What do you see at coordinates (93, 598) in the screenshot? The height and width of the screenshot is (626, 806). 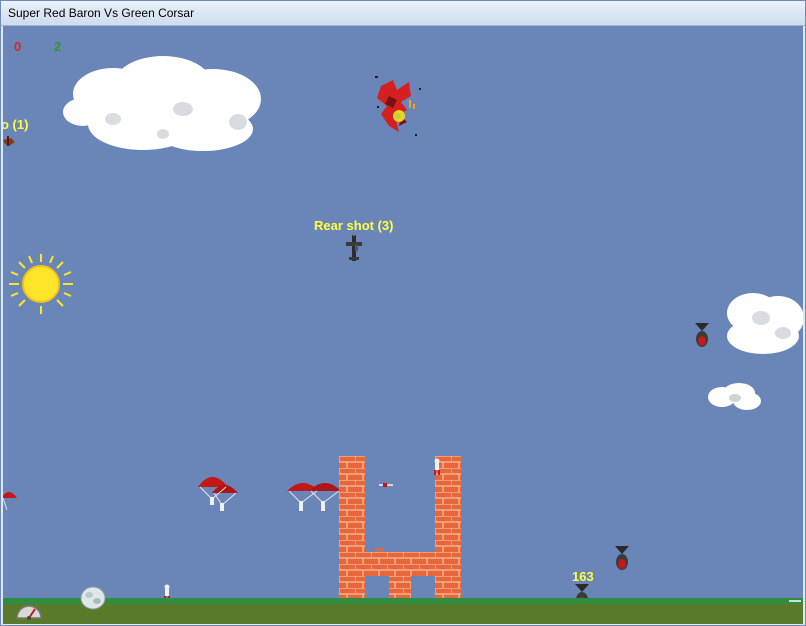 I see `boulder-icon` at bounding box center [93, 598].